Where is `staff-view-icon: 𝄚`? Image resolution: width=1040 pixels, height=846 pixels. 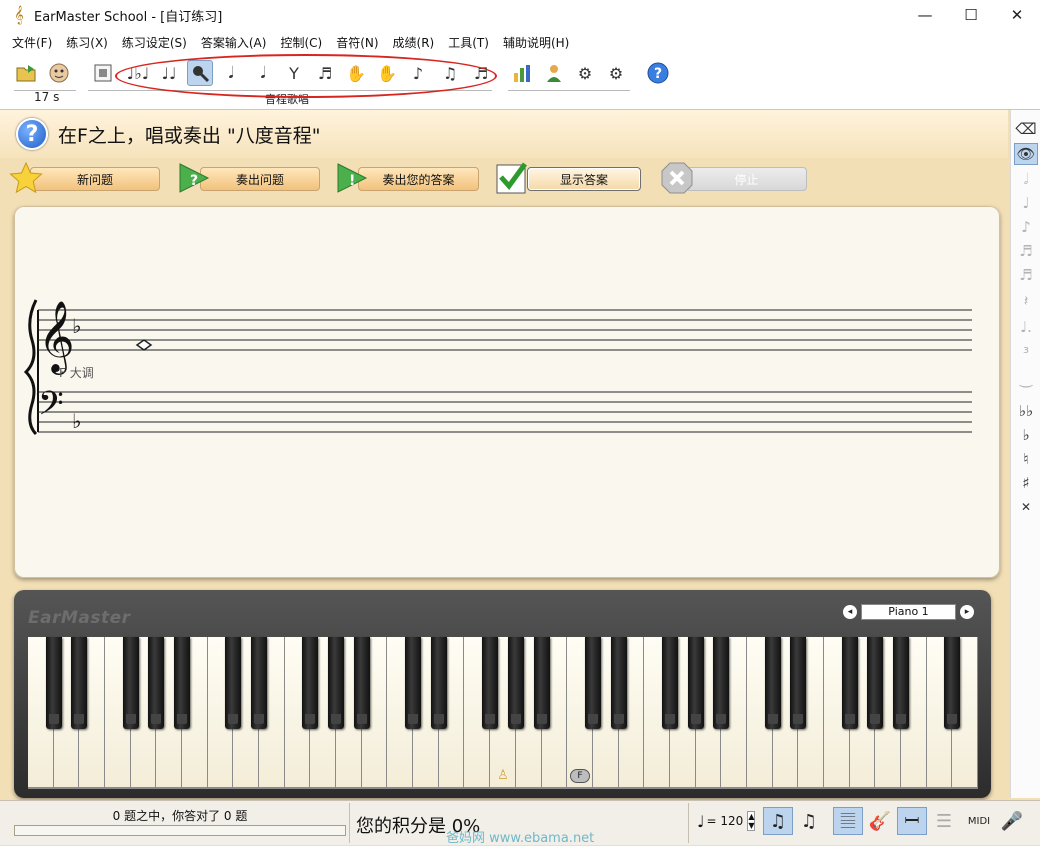 staff-view-icon: 𝄚 is located at coordinates (848, 821).